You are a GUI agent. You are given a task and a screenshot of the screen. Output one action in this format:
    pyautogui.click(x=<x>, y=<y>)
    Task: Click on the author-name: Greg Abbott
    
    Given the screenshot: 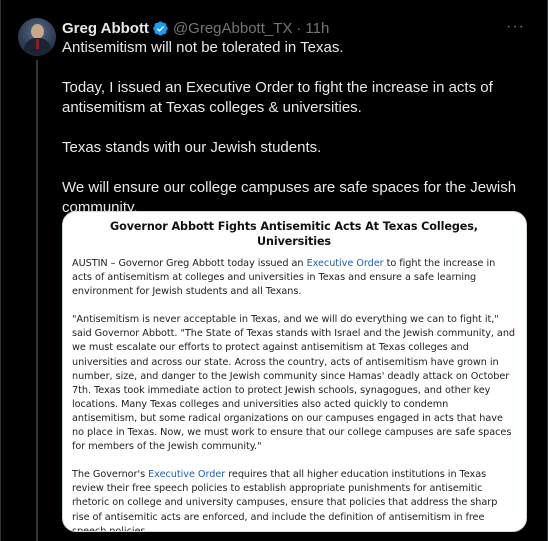 What is the action you would take?
    pyautogui.click(x=105, y=28)
    